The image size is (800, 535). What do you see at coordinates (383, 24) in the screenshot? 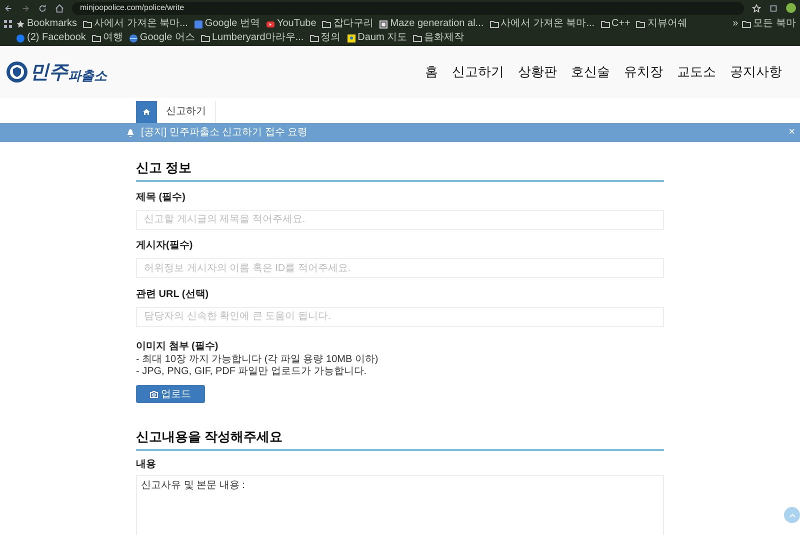
I see `site-icon` at bounding box center [383, 24].